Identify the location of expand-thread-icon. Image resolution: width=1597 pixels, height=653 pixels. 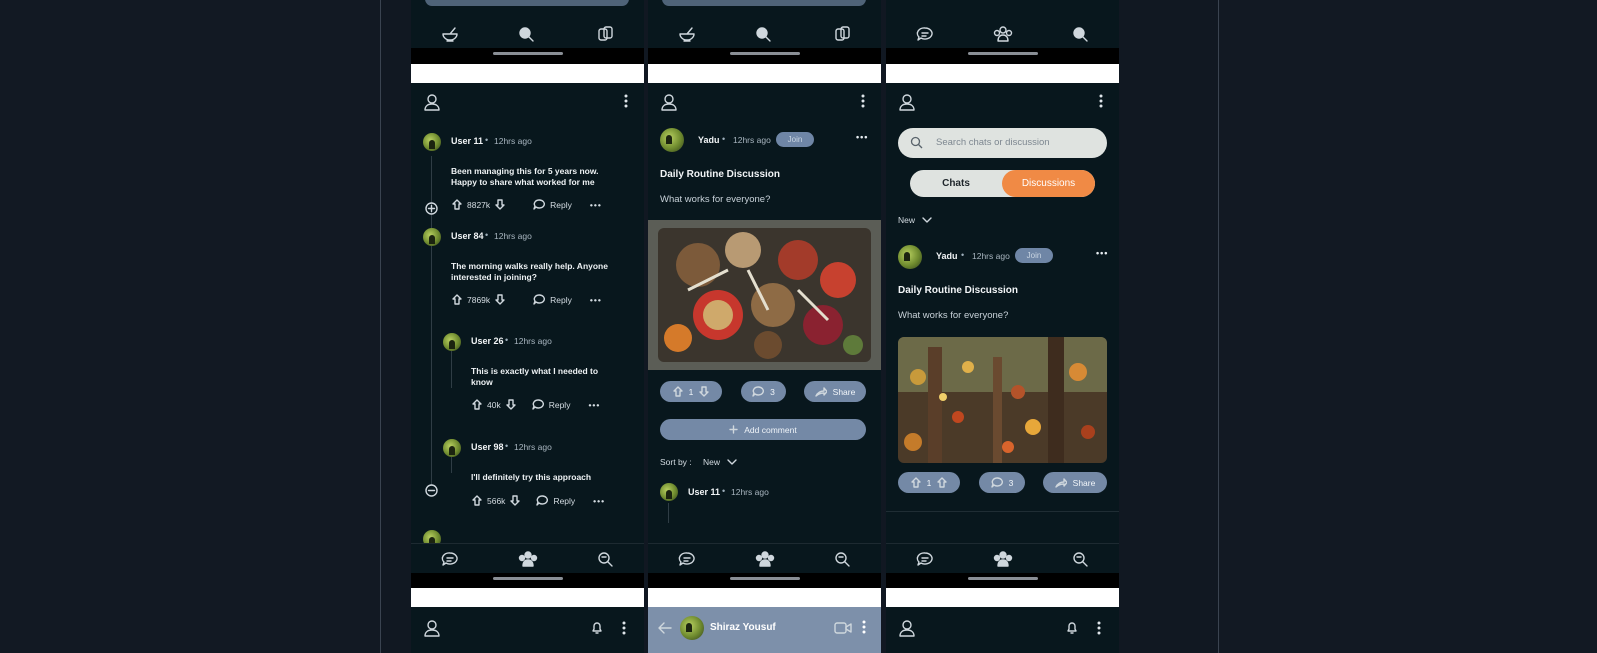
(431, 208).